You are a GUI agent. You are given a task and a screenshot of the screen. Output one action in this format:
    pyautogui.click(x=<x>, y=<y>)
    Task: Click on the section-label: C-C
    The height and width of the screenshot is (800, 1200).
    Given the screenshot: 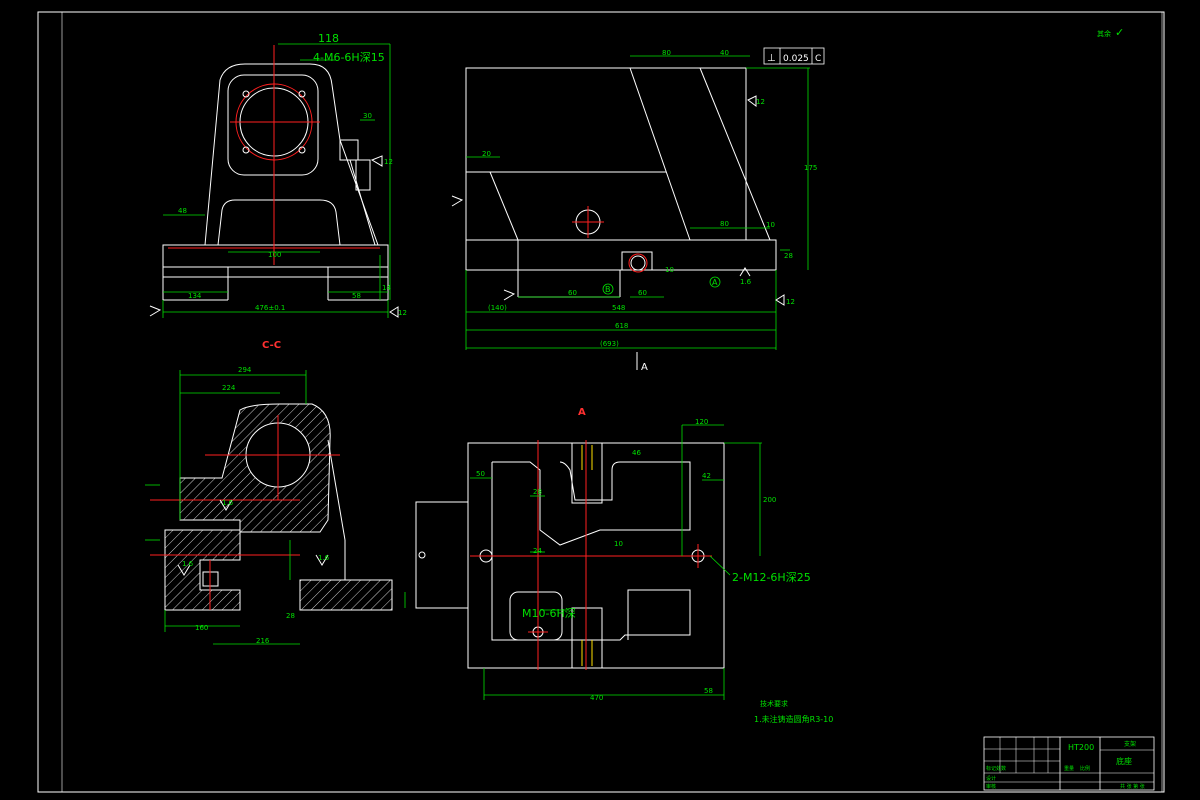 What is the action you would take?
    pyautogui.click(x=271, y=345)
    